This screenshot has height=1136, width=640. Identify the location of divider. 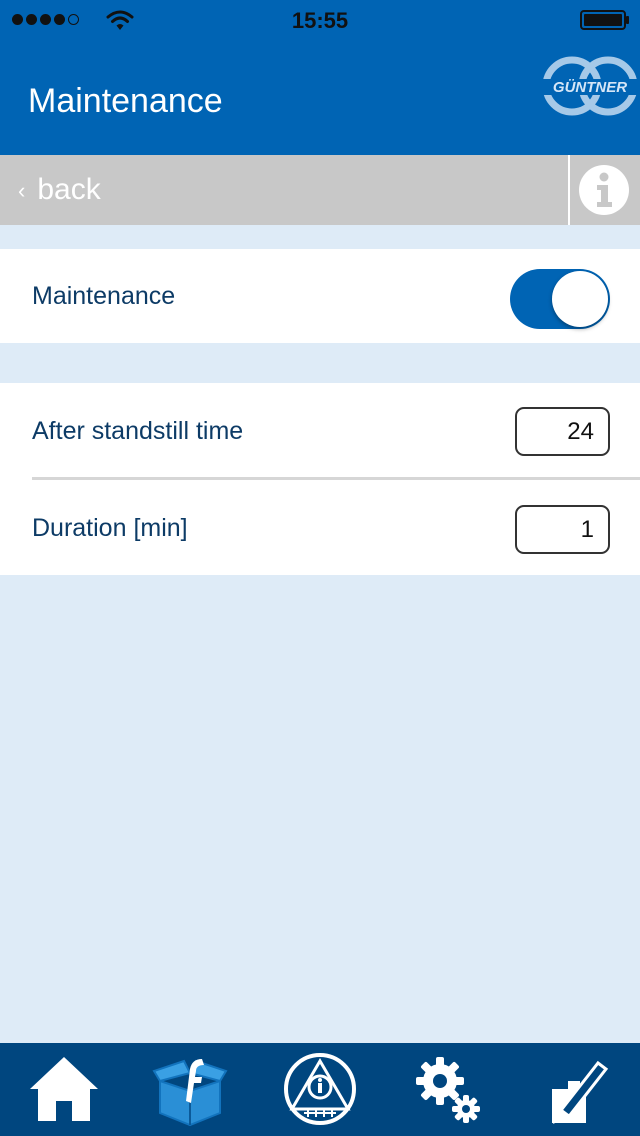
(569, 190).